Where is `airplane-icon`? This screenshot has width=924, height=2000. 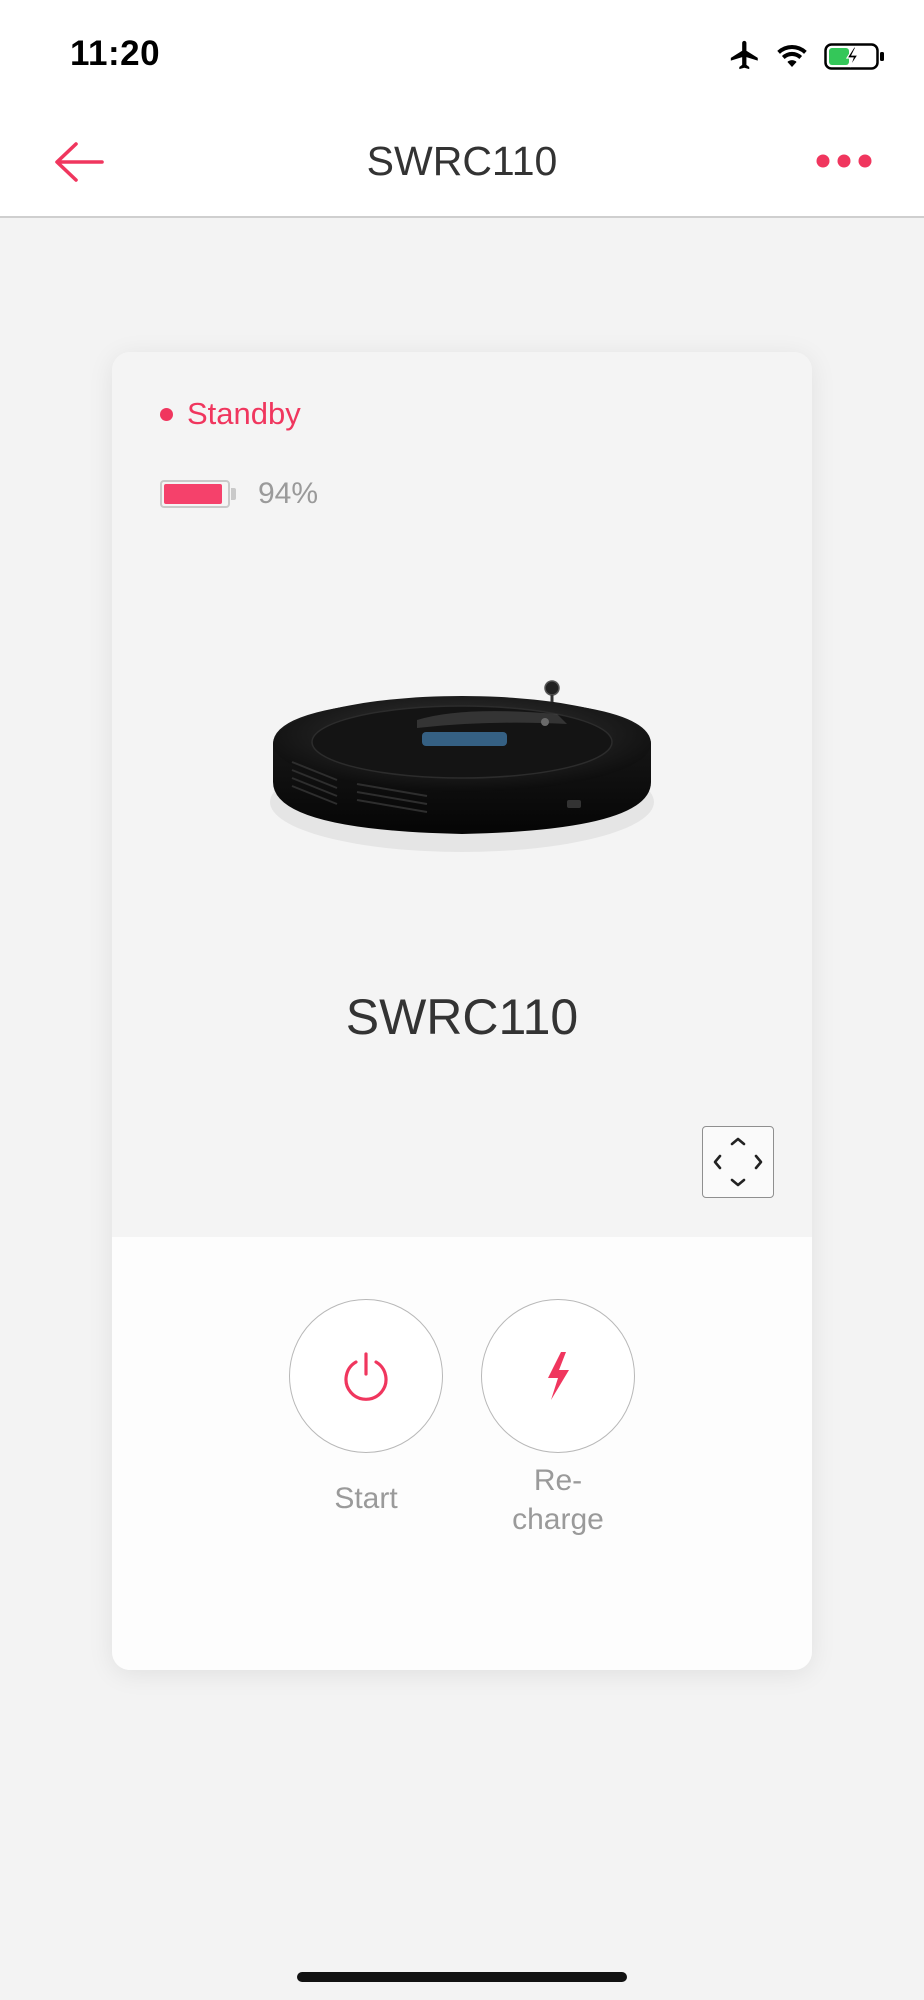
airplane-icon is located at coordinates (744, 55).